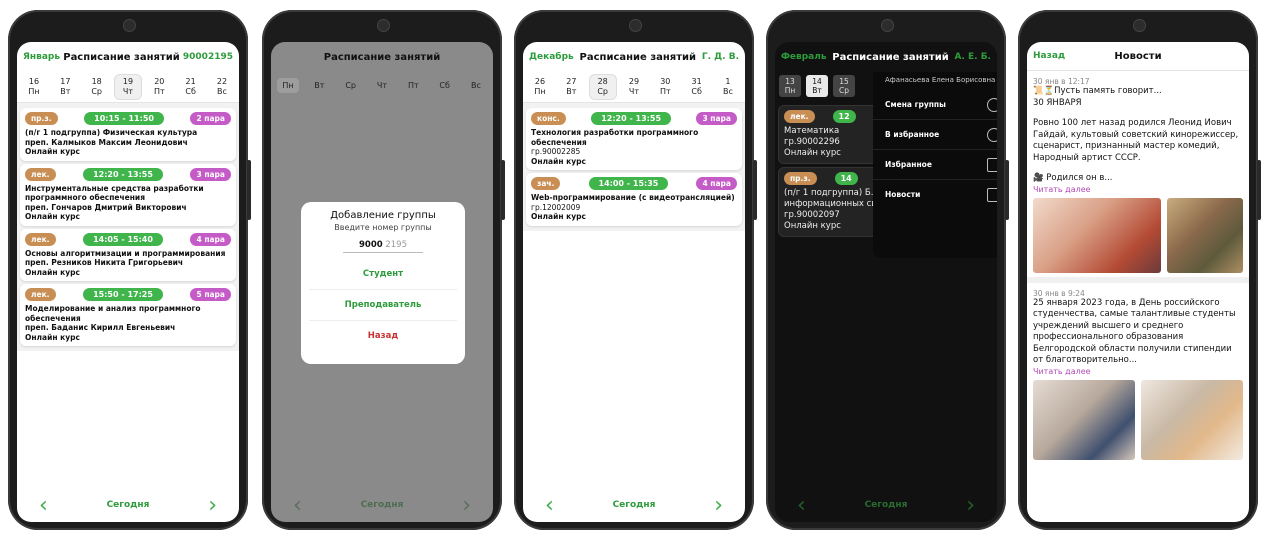  I want to click on day-tab: 20 Пт, so click(159, 87).